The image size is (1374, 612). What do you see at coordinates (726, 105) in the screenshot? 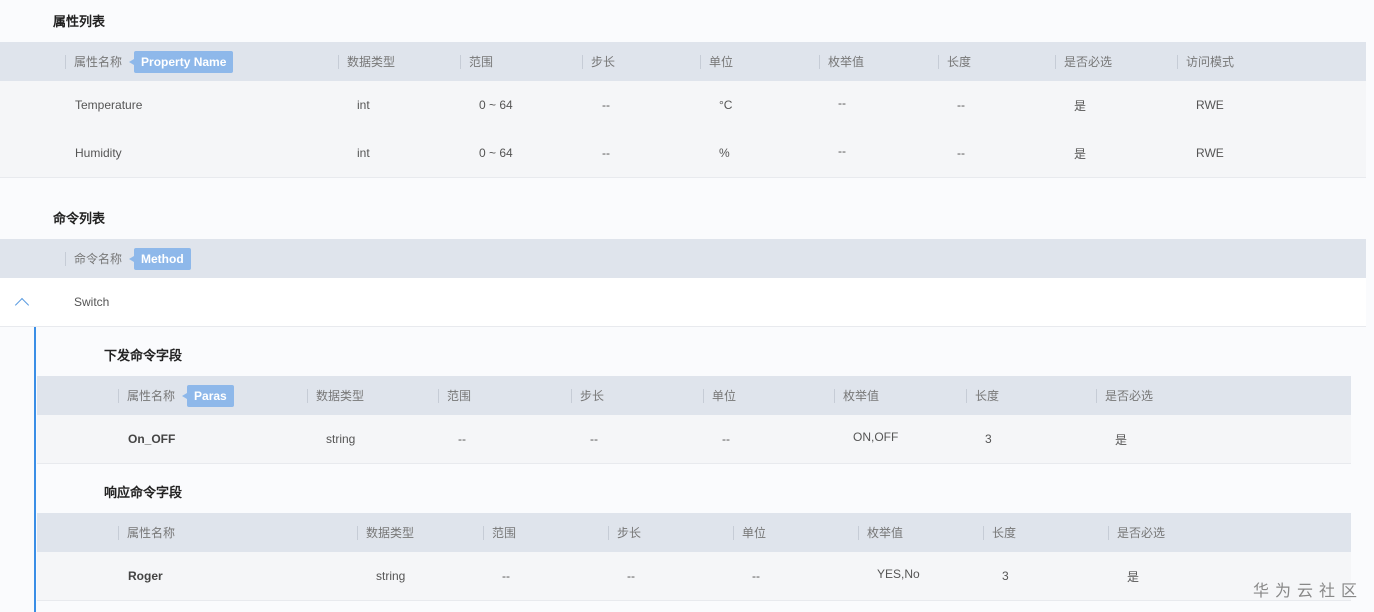
I see `cell-unit: °C` at bounding box center [726, 105].